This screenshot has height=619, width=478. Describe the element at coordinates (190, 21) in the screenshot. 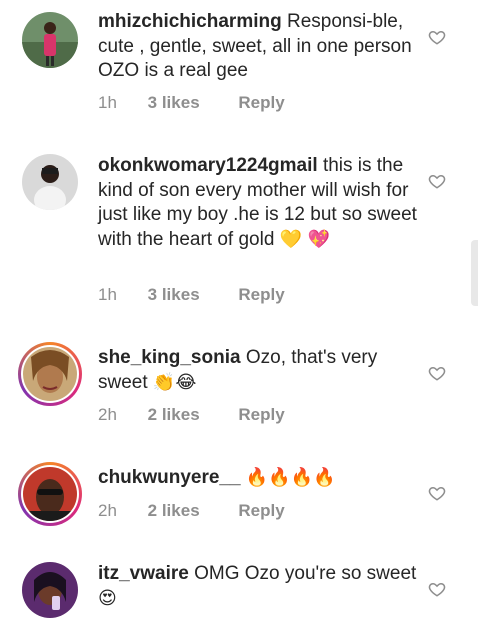

I see `comment-username: mhizchichicharming` at that location.